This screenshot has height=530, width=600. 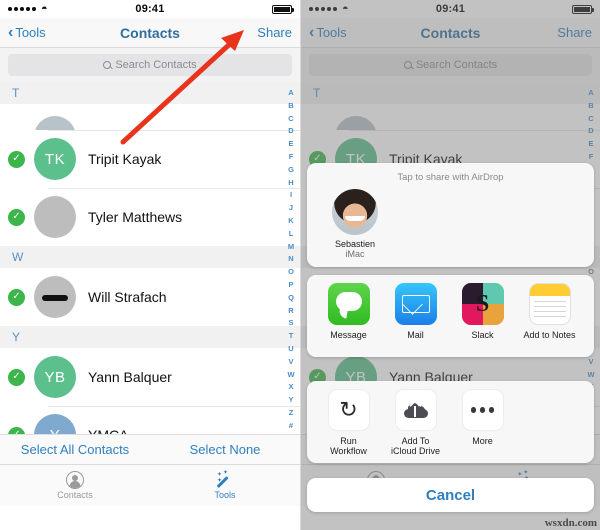 I want to click on tab-tools: ✦ ✦ ✦ Tools, so click(x=225, y=485).